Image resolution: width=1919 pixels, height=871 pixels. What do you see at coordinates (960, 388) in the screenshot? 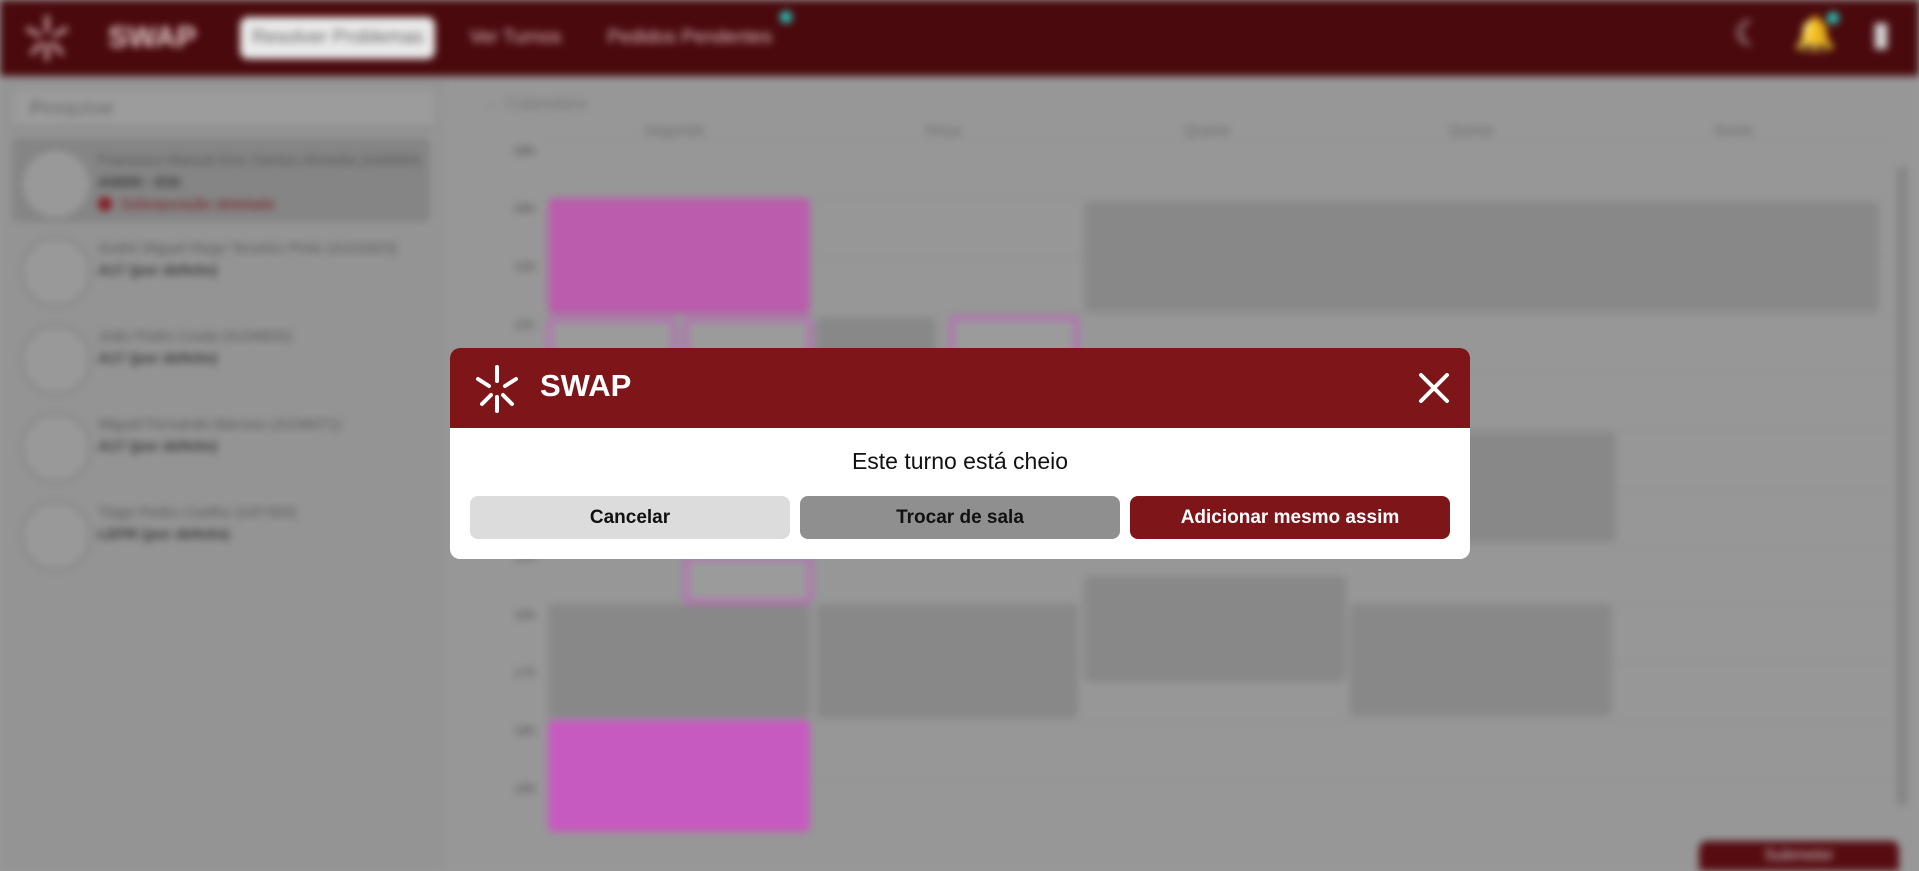
I see `dialog-header: SWAP` at bounding box center [960, 388].